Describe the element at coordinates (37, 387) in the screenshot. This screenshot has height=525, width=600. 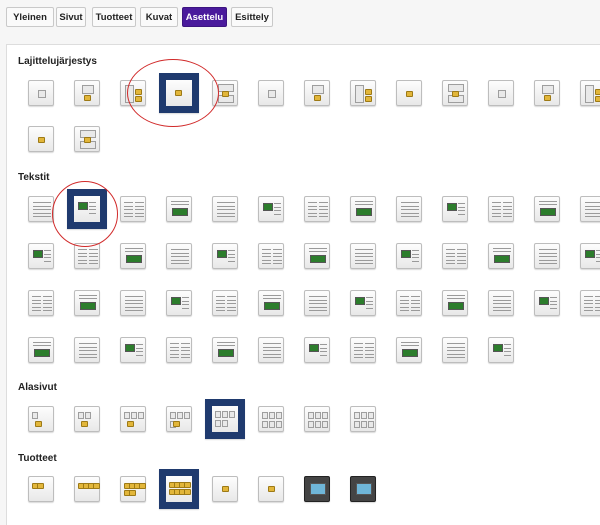
I see `section-title-alasivut: Alasivut` at that location.